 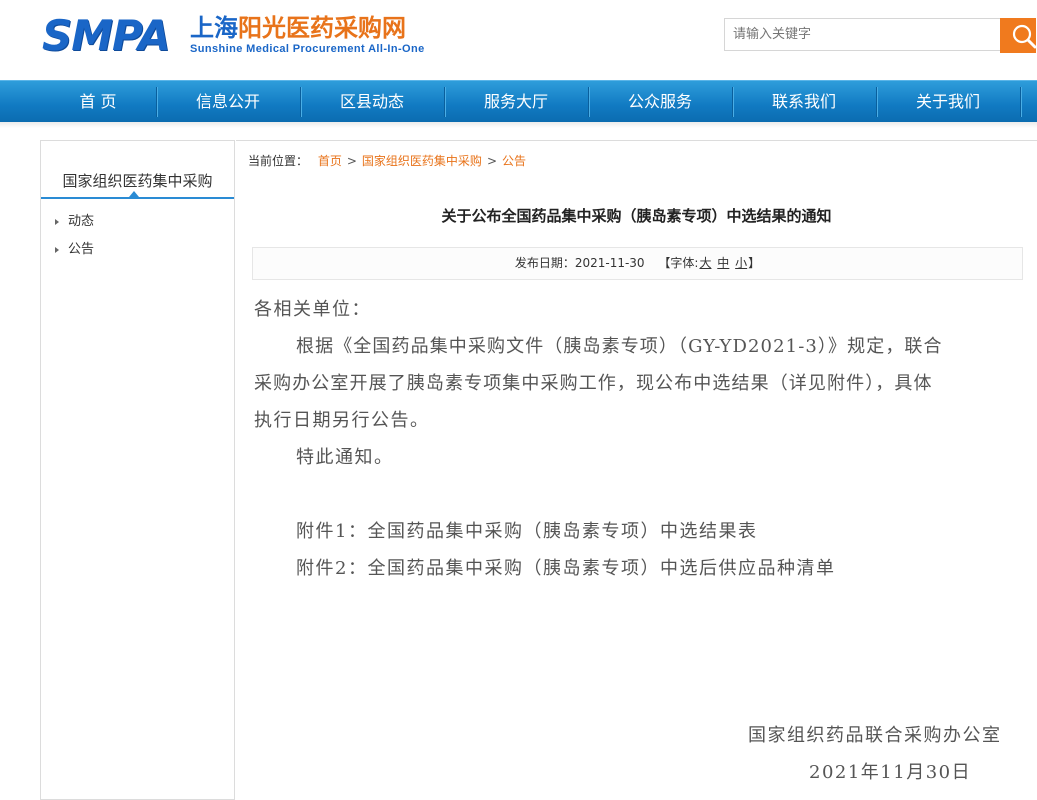 I want to click on breadcrumb-link-current: 公告, so click(x=514, y=161).